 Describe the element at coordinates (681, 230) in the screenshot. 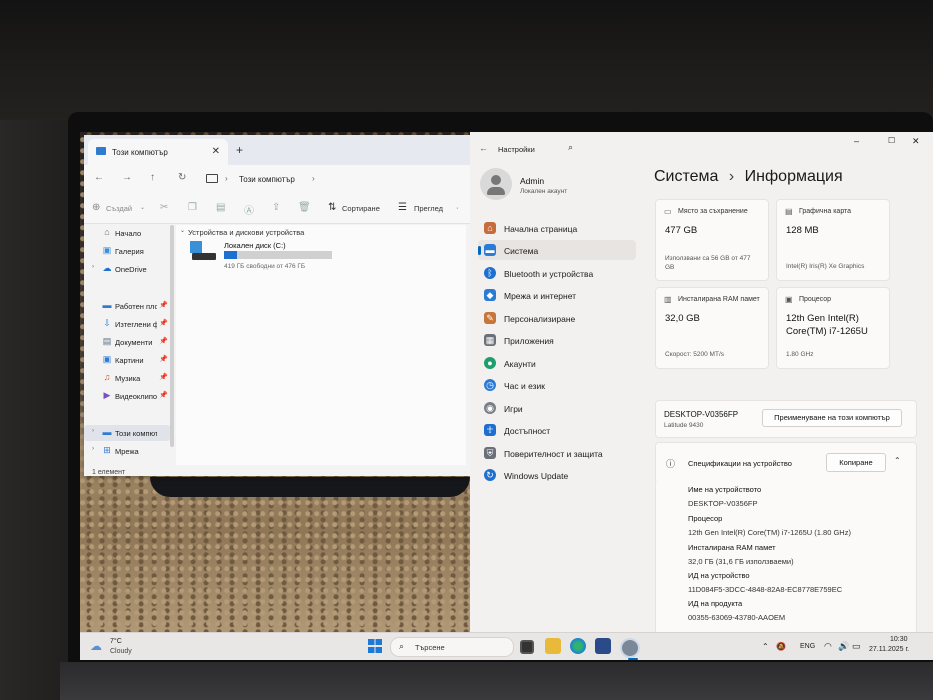

I see `storage-value: 477 GB` at that location.